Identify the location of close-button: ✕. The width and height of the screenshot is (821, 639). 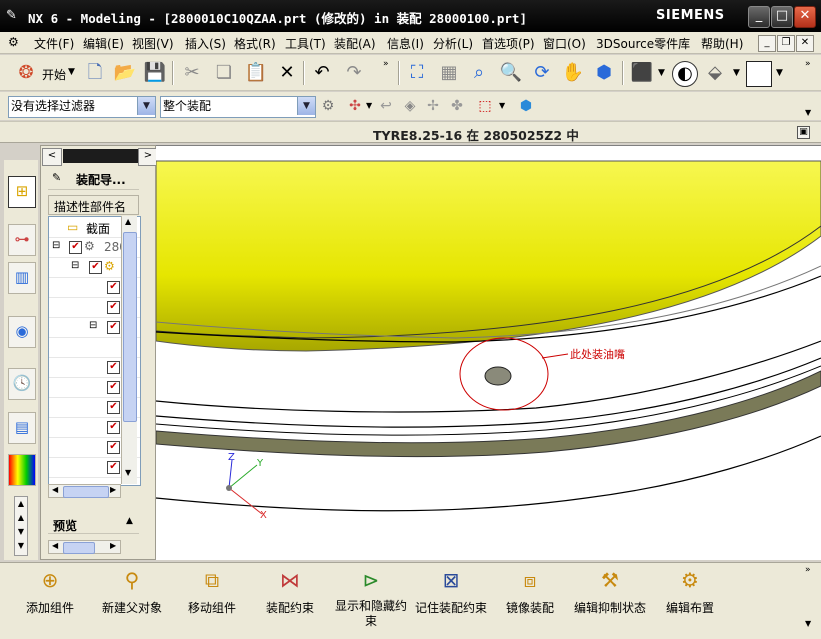
(805, 17).